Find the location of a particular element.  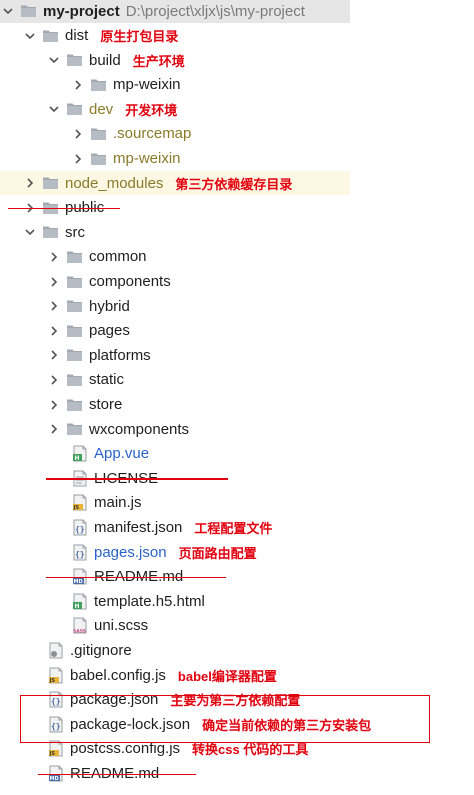

svg-text: SASS is located at coordinates (79, 632).